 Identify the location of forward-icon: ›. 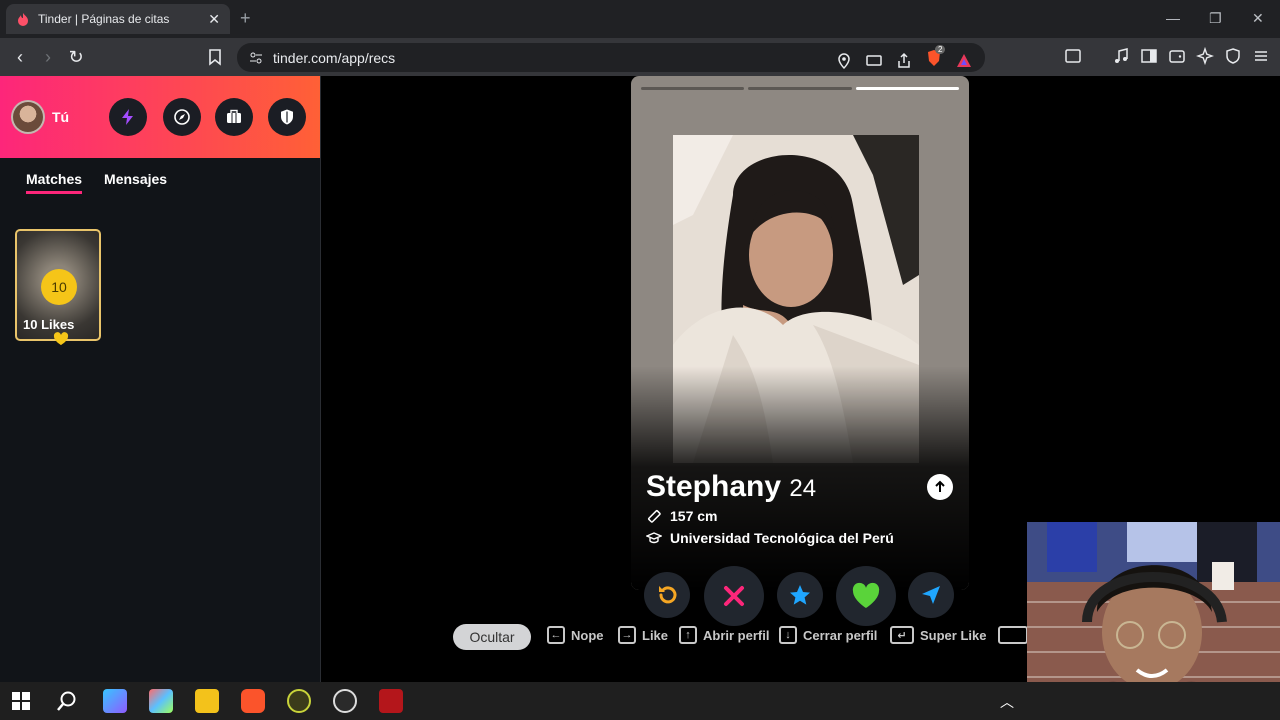
(48, 57).